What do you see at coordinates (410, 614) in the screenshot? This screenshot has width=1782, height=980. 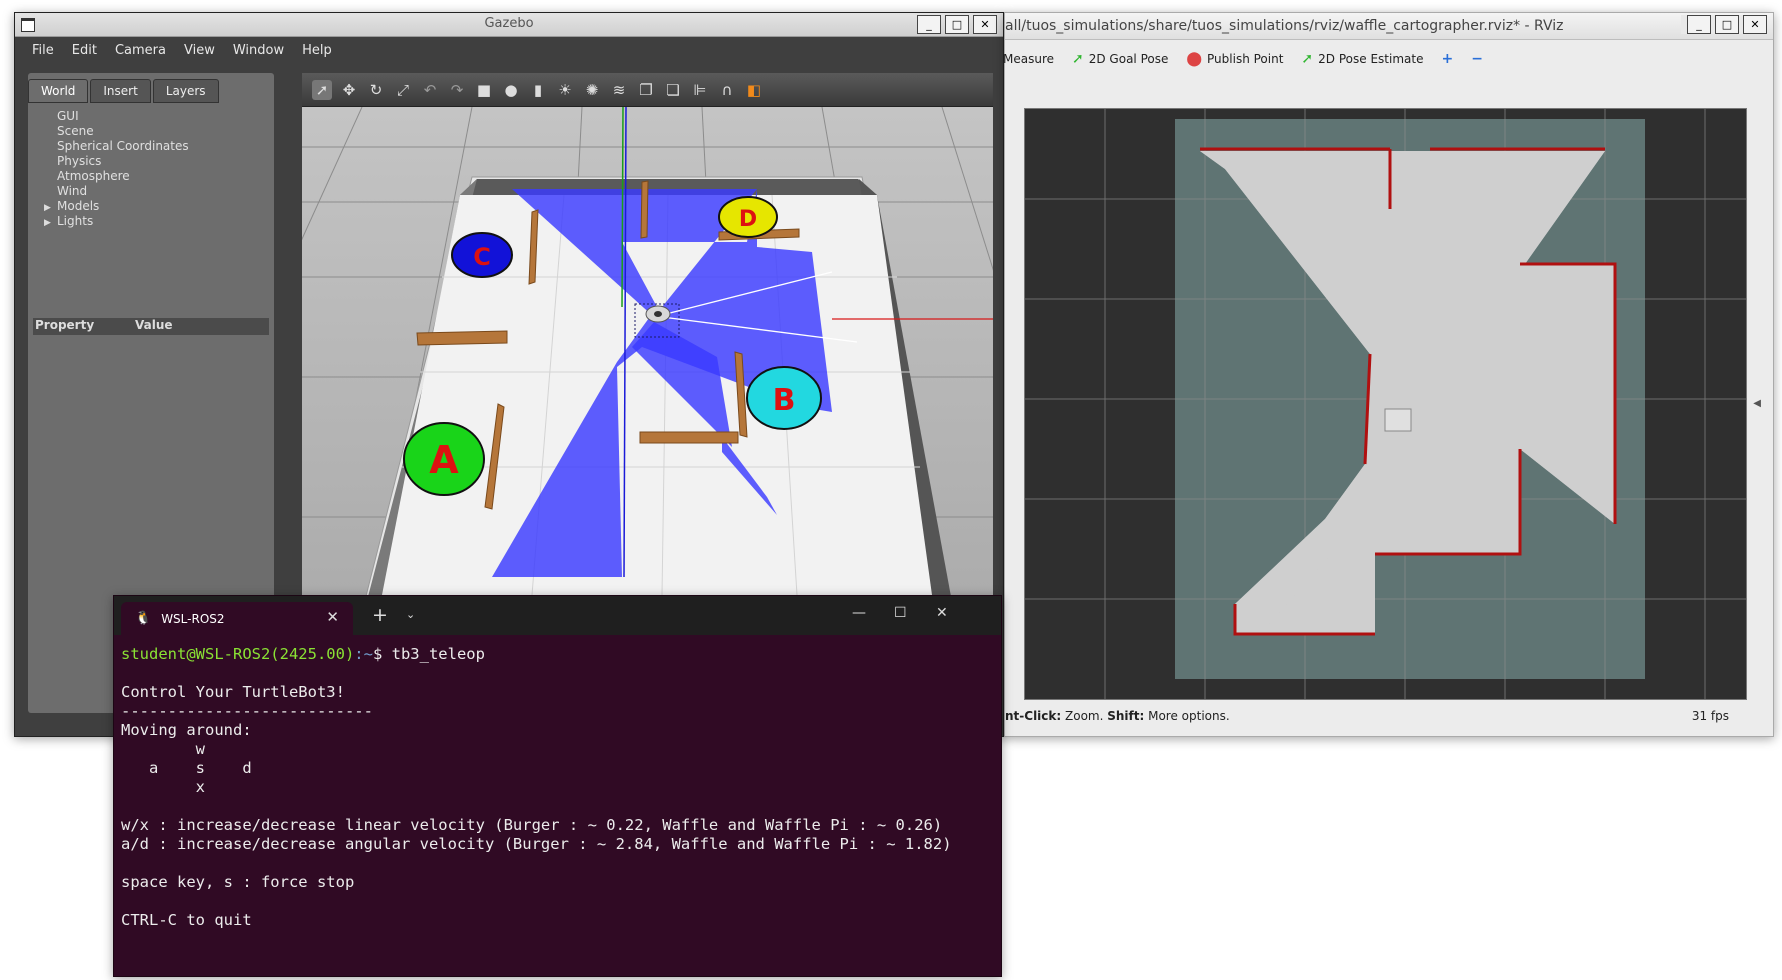 I see `chevron-down-icon: ⌄` at bounding box center [410, 614].